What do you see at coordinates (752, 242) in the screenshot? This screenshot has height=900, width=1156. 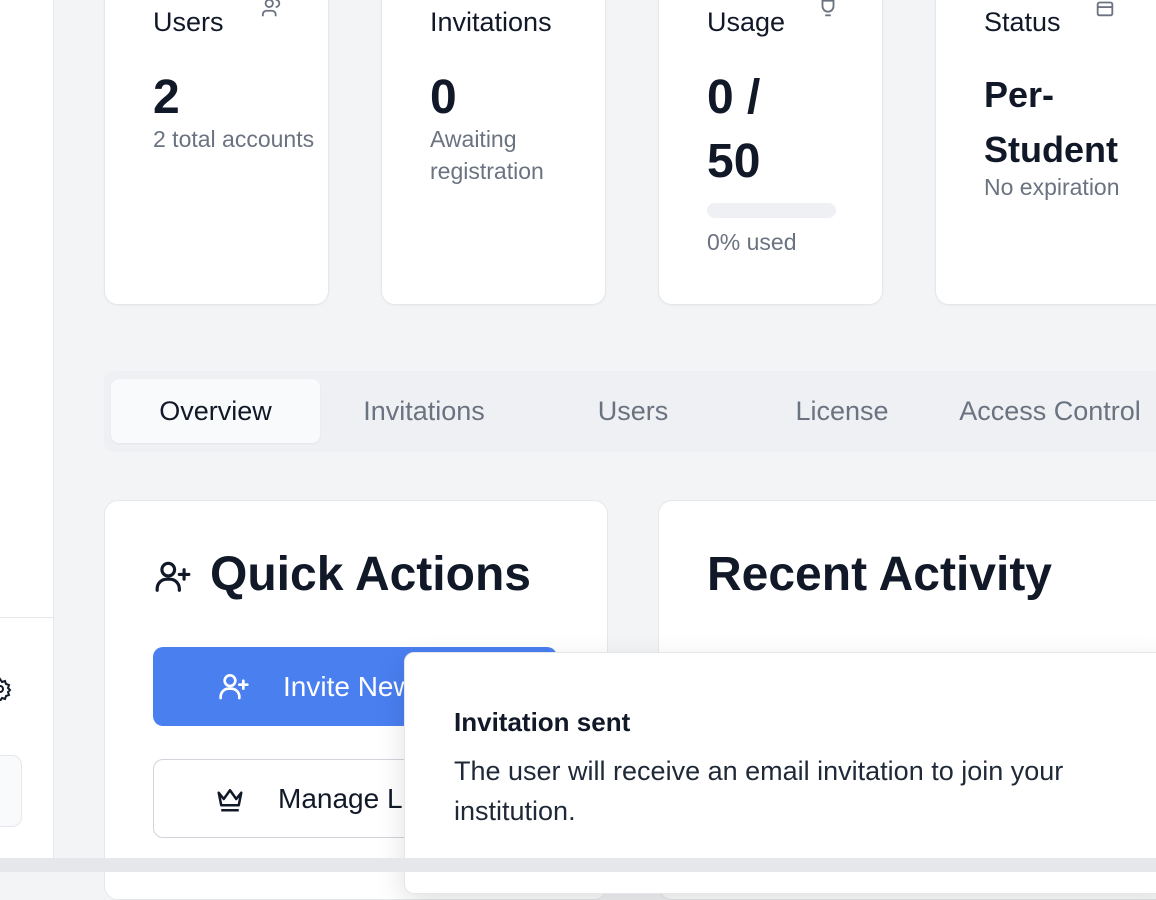 I see `stat-subtitle: 0% used` at bounding box center [752, 242].